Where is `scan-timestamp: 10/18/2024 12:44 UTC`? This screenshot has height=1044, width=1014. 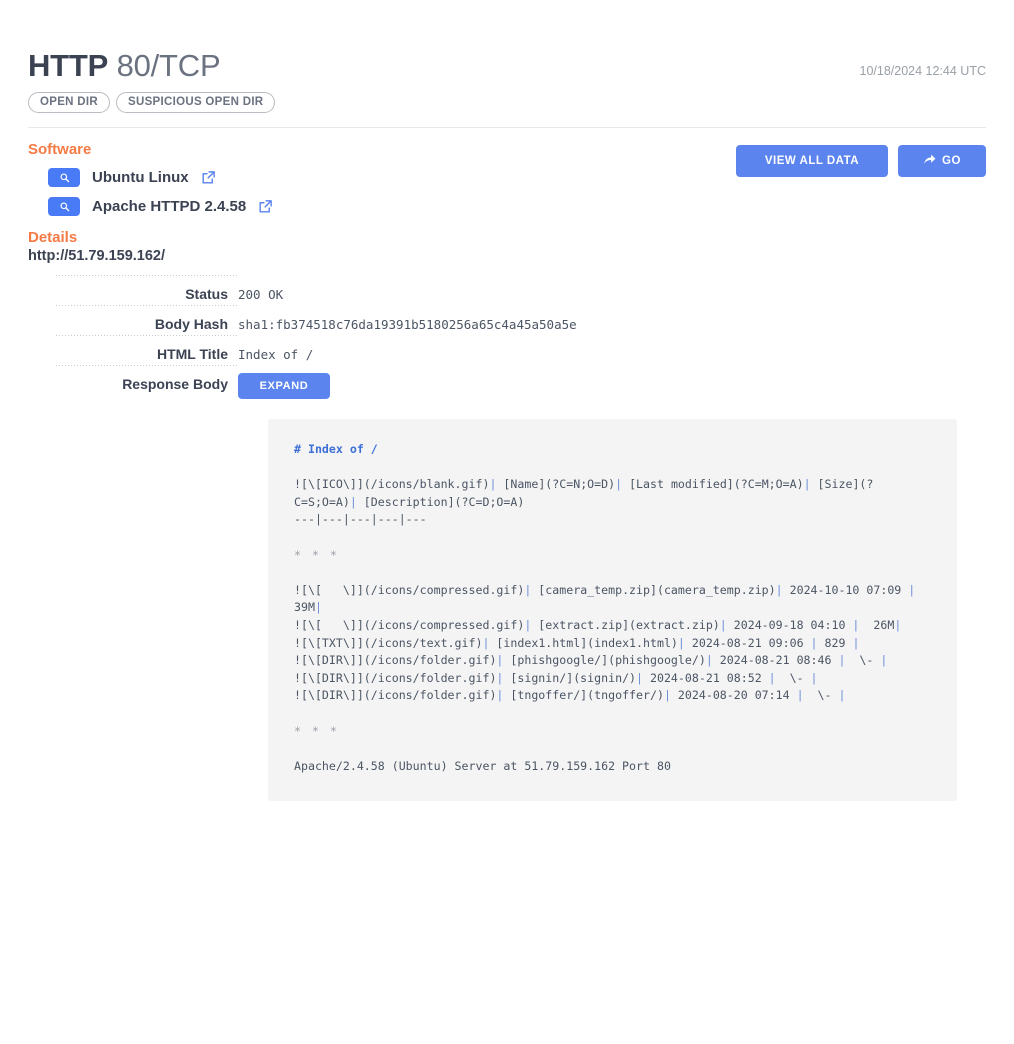 scan-timestamp: 10/18/2024 12:44 UTC is located at coordinates (922, 71).